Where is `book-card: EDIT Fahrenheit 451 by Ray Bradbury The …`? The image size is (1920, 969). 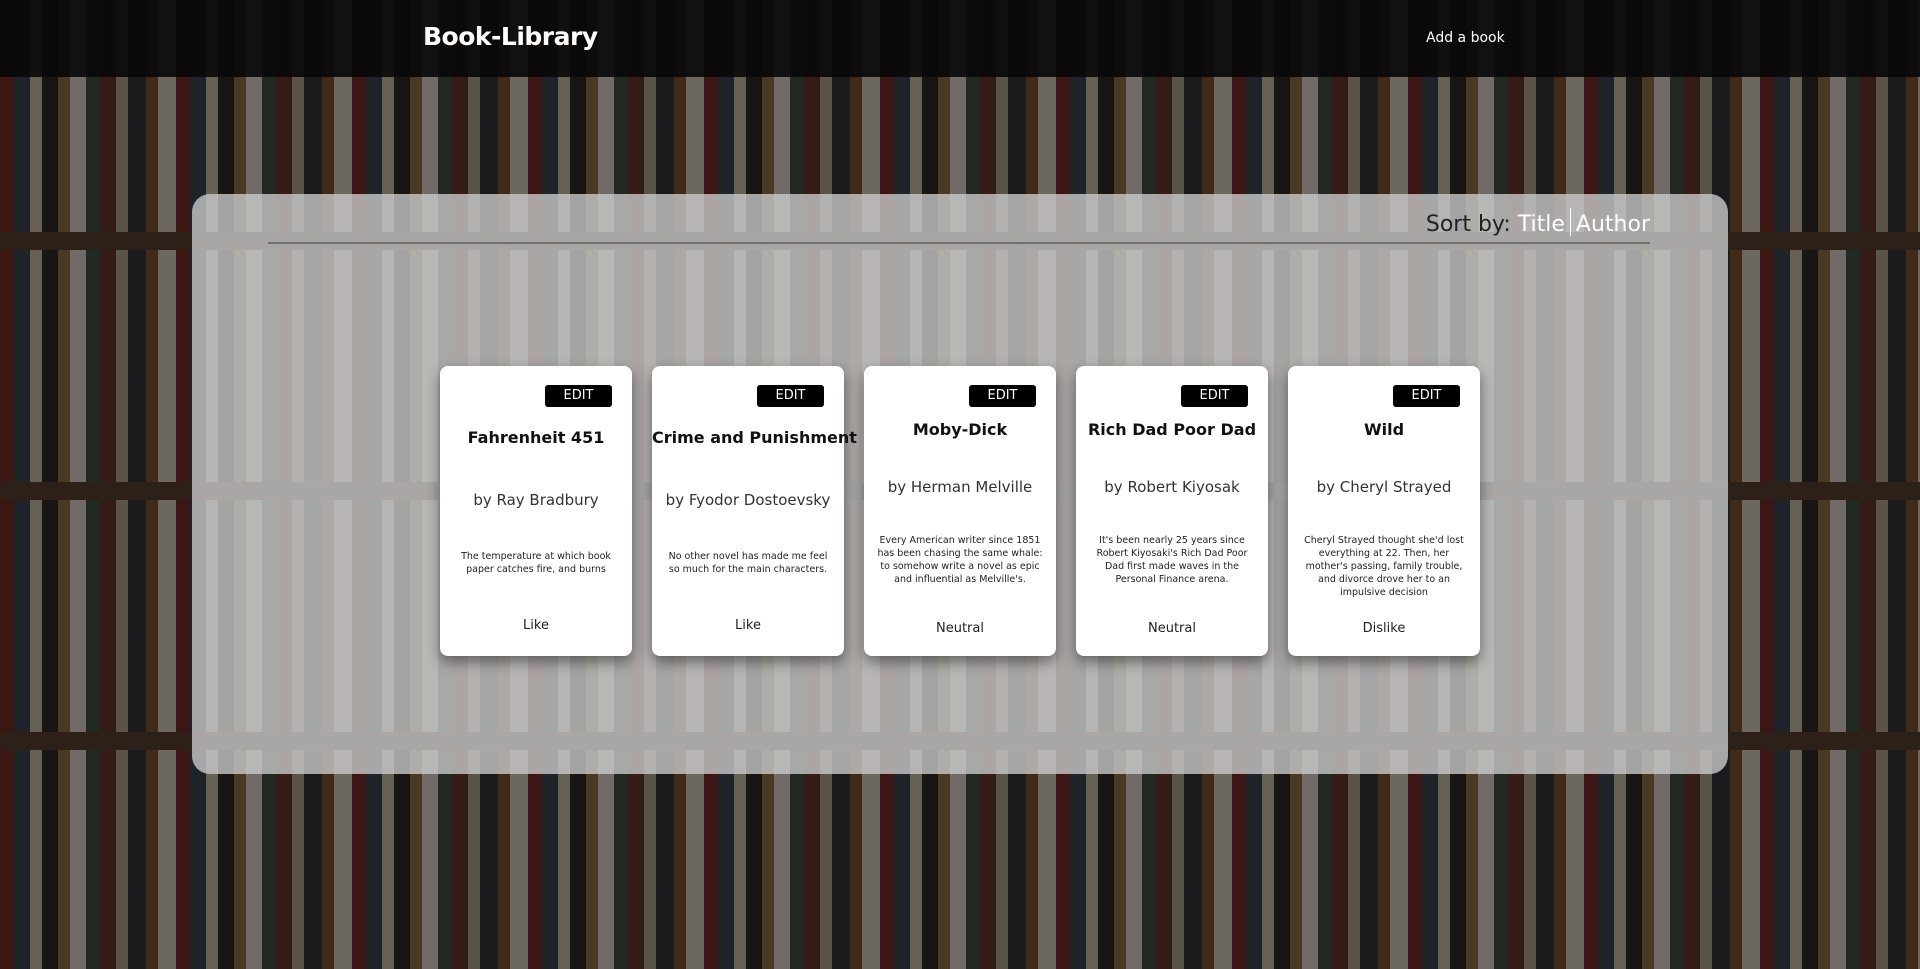 book-card: EDIT Fahrenheit 451 by Ray Bradbury The … is located at coordinates (536, 511).